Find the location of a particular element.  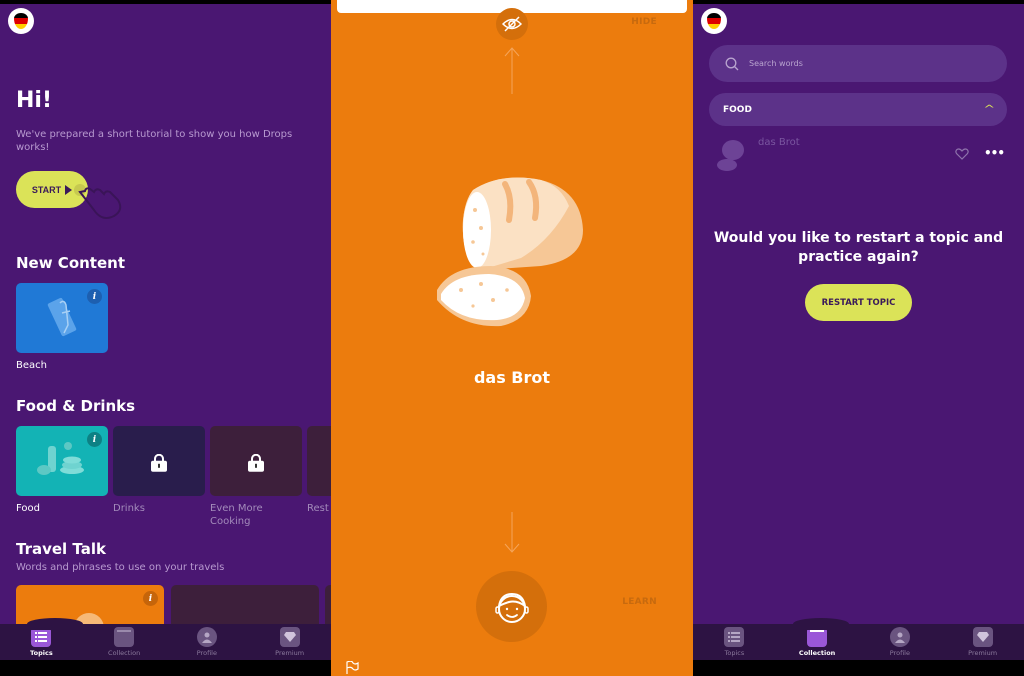

report-flag-icon is located at coordinates (352, 668).